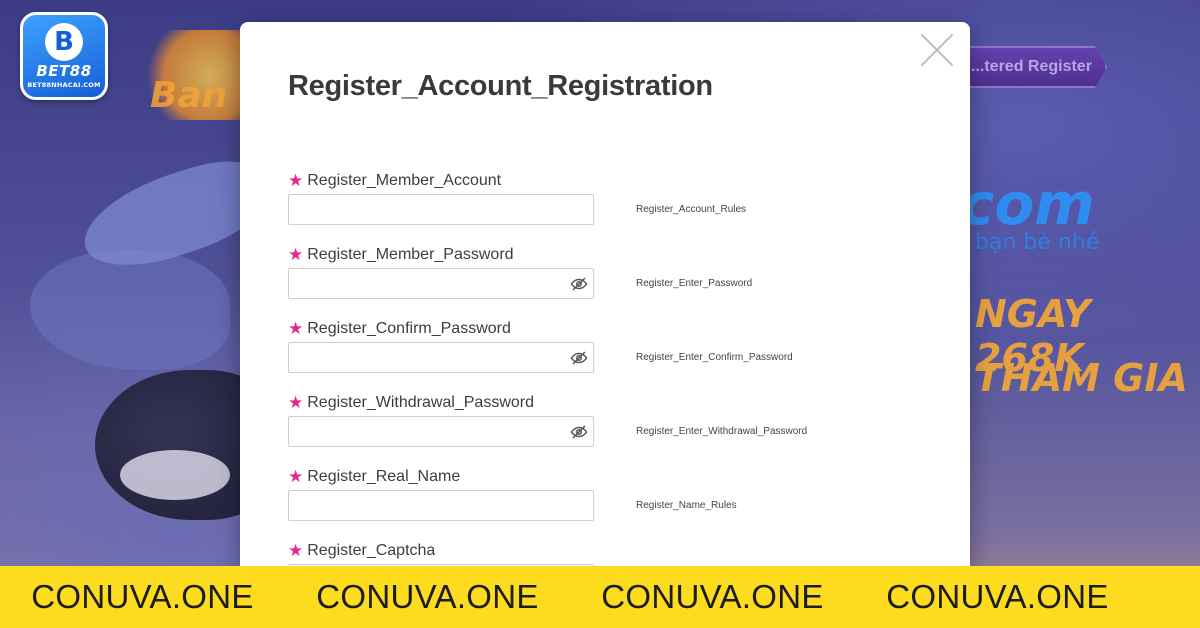 This screenshot has width=1200, height=628. I want to click on background-promo-line-1: bạn bè nhé, so click(1037, 242).